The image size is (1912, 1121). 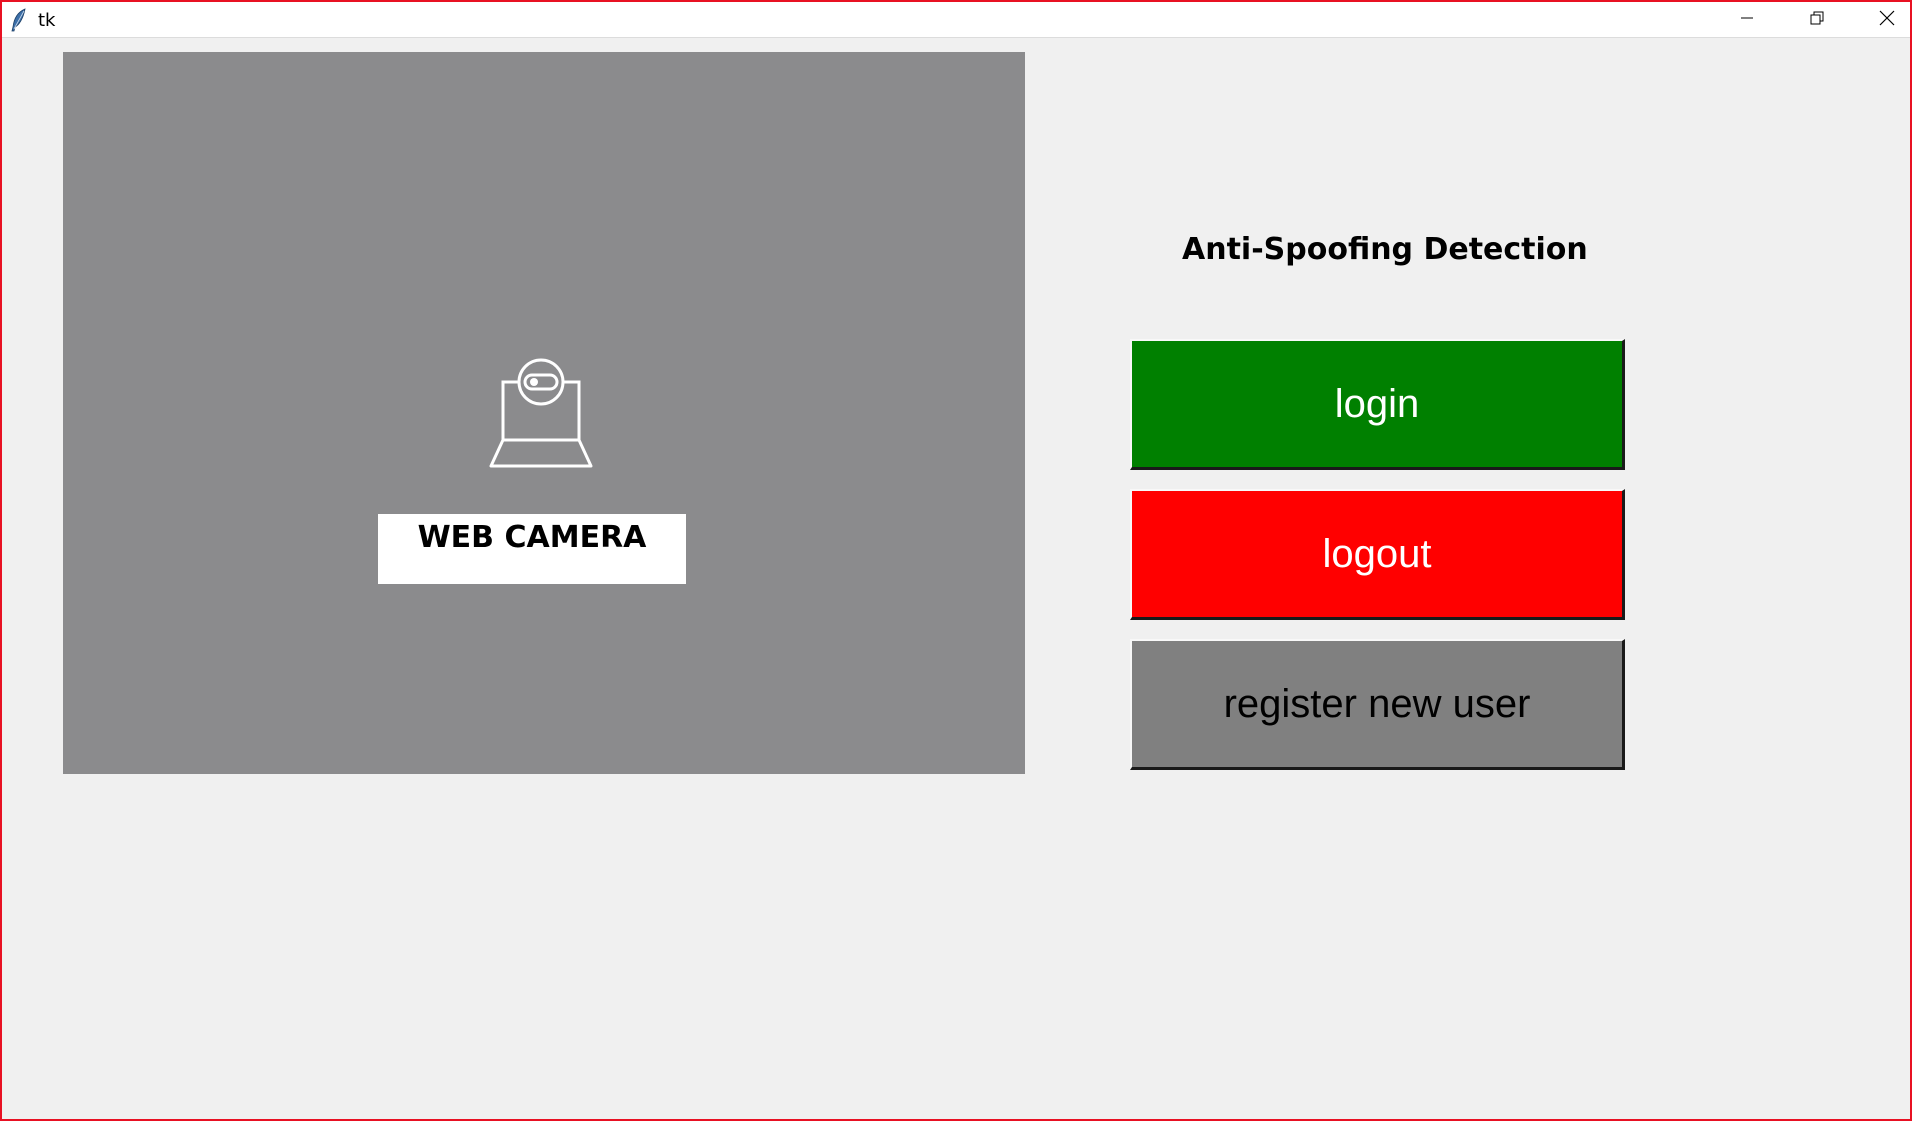 I want to click on minimize-icon, so click(x=1747, y=20).